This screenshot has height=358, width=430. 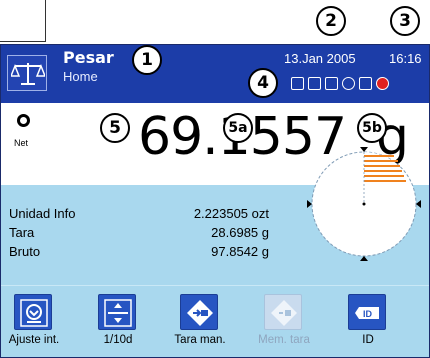 What do you see at coordinates (33, 312) in the screenshot?
I see `calibration-icon` at bounding box center [33, 312].